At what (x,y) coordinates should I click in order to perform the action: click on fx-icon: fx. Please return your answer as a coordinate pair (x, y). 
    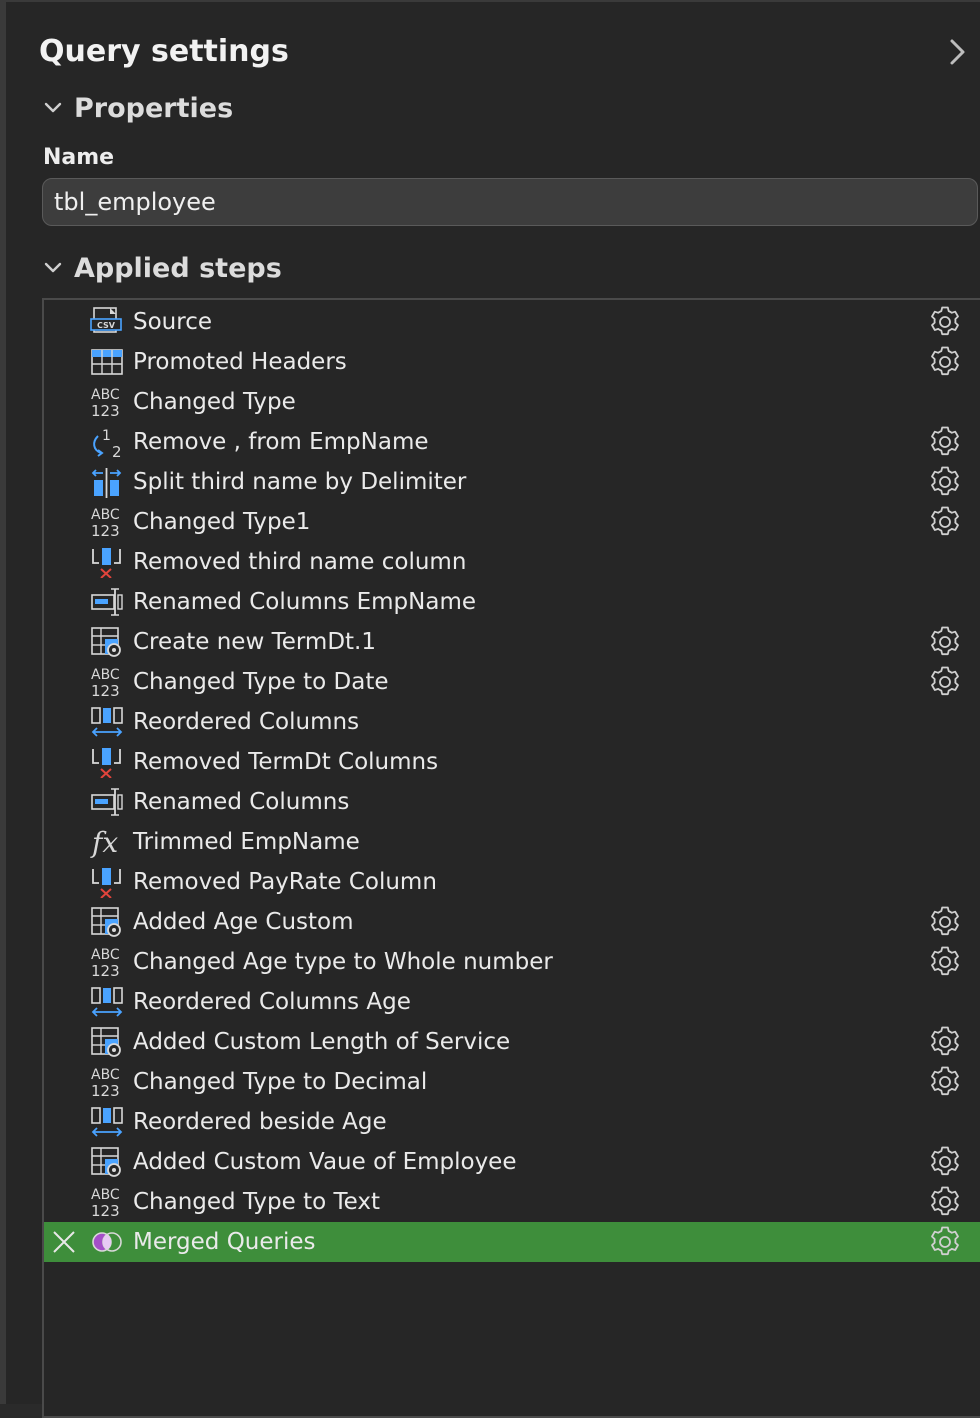
    Looking at the image, I should click on (107, 842).